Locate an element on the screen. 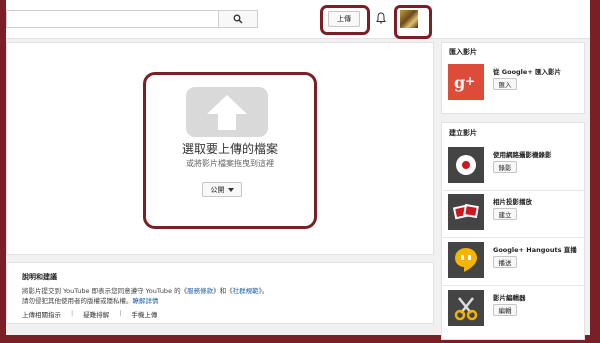 Image resolution: width=600 pixels, height=343 pixels. webcam-record-item: 使用網路攝影機錄影 錄影 is located at coordinates (515, 167).